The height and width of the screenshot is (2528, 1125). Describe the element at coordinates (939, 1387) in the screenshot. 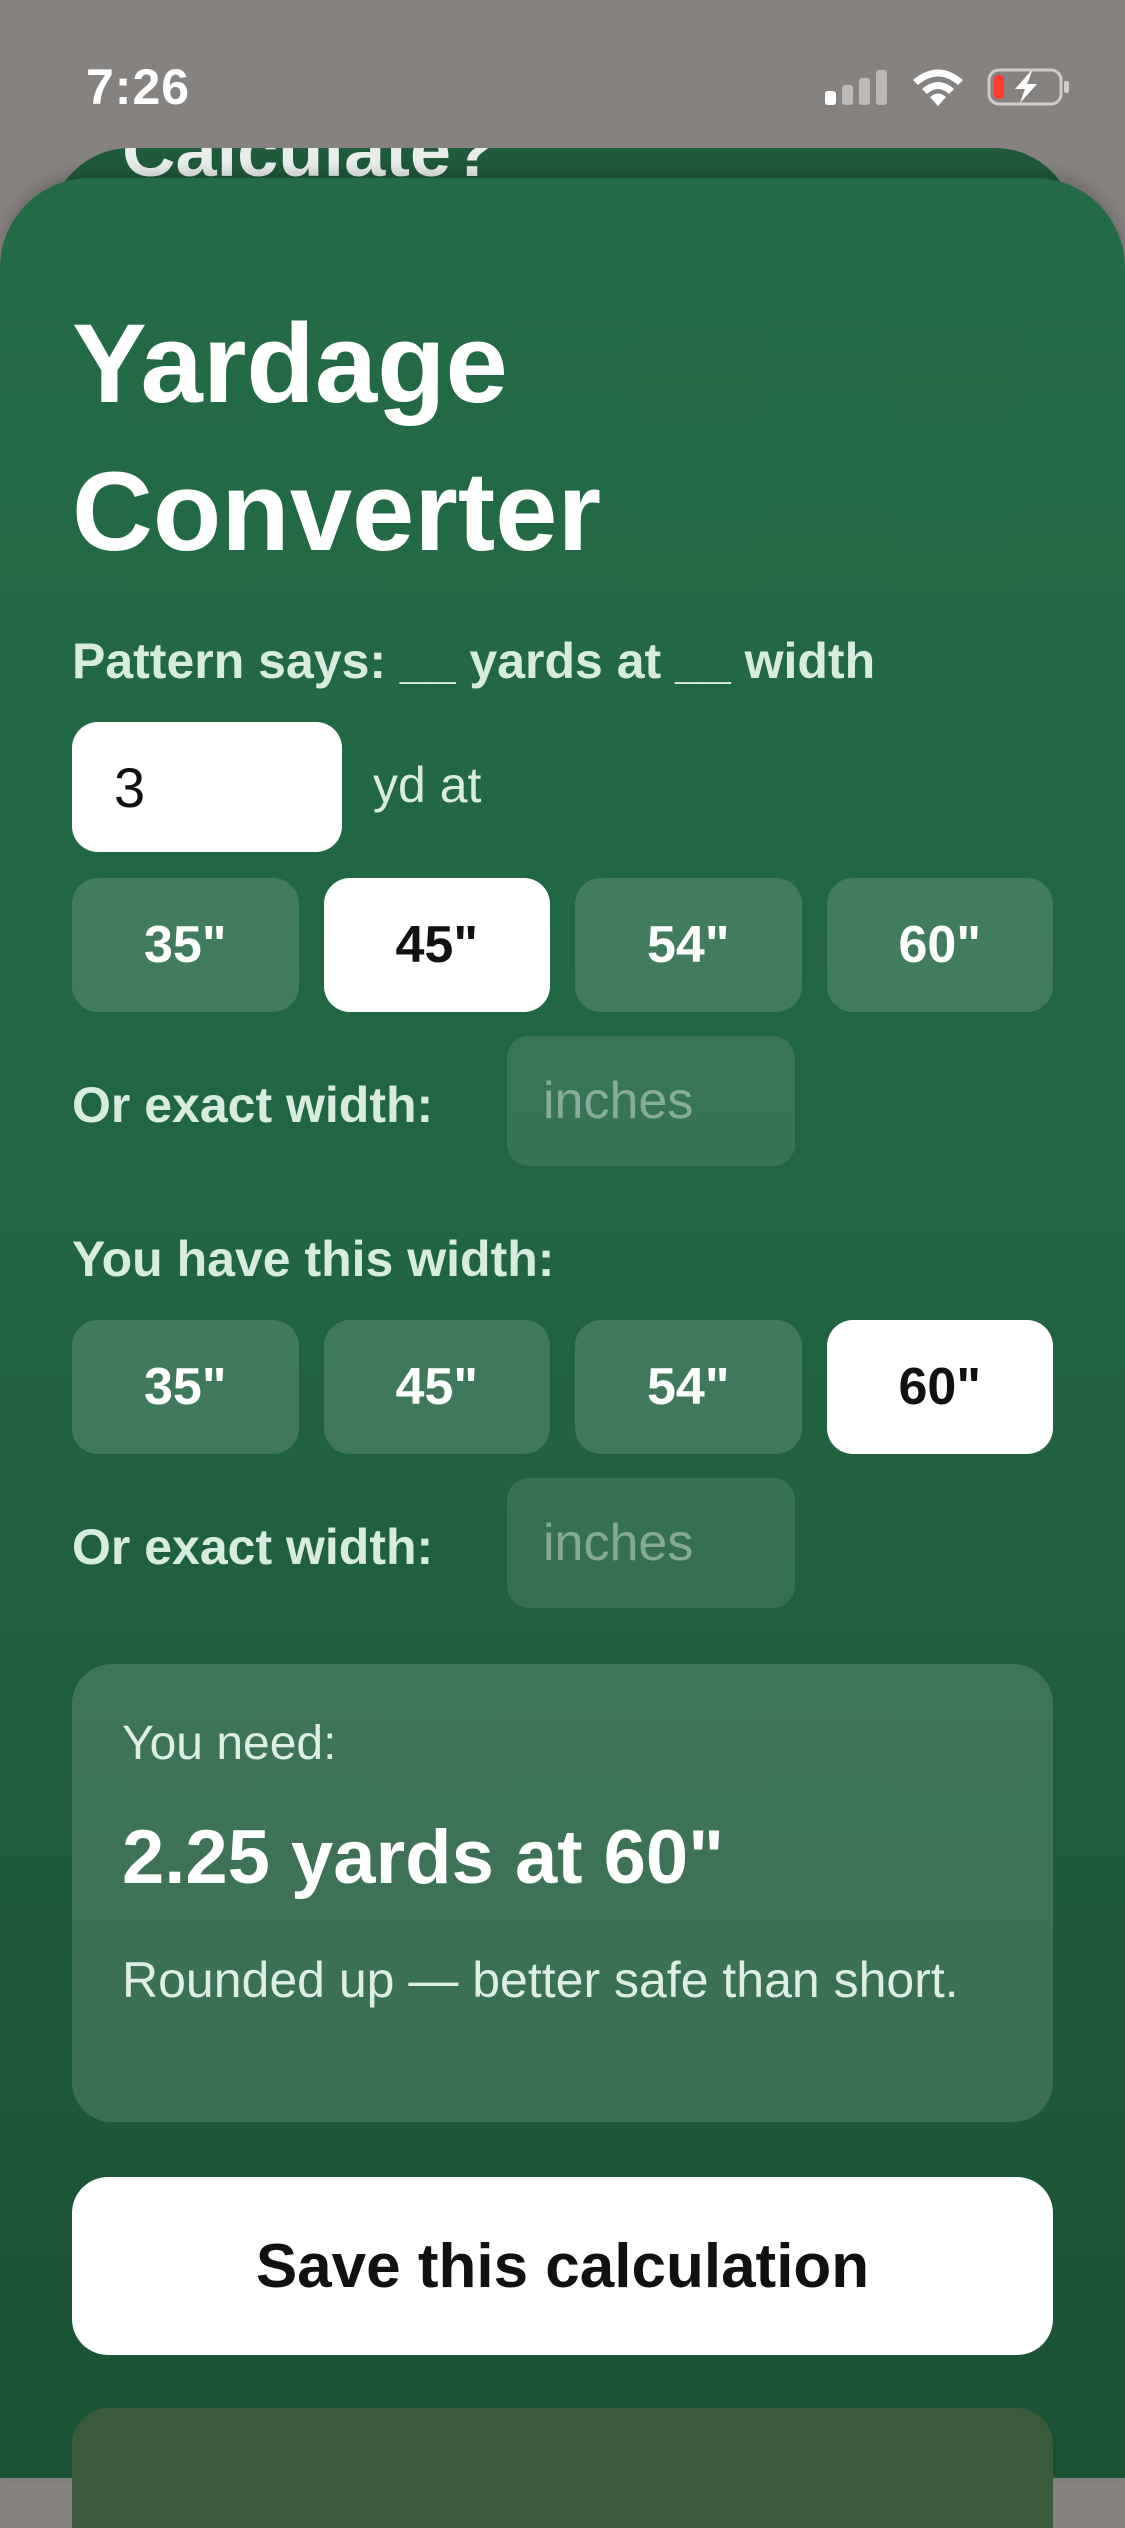

I see `have-width-60-button: 60"` at that location.